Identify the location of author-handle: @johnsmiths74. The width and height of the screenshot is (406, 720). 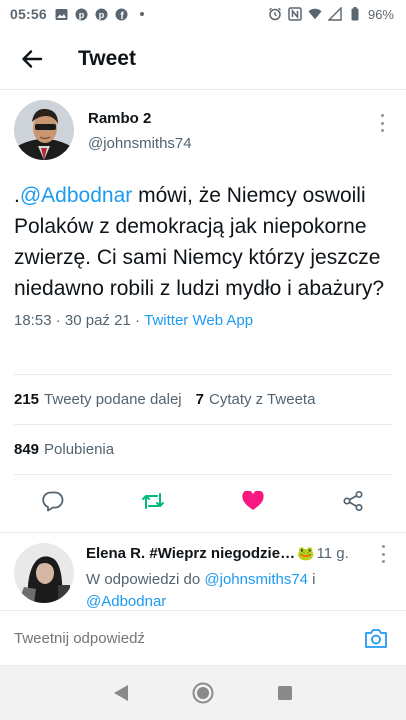
(140, 143).